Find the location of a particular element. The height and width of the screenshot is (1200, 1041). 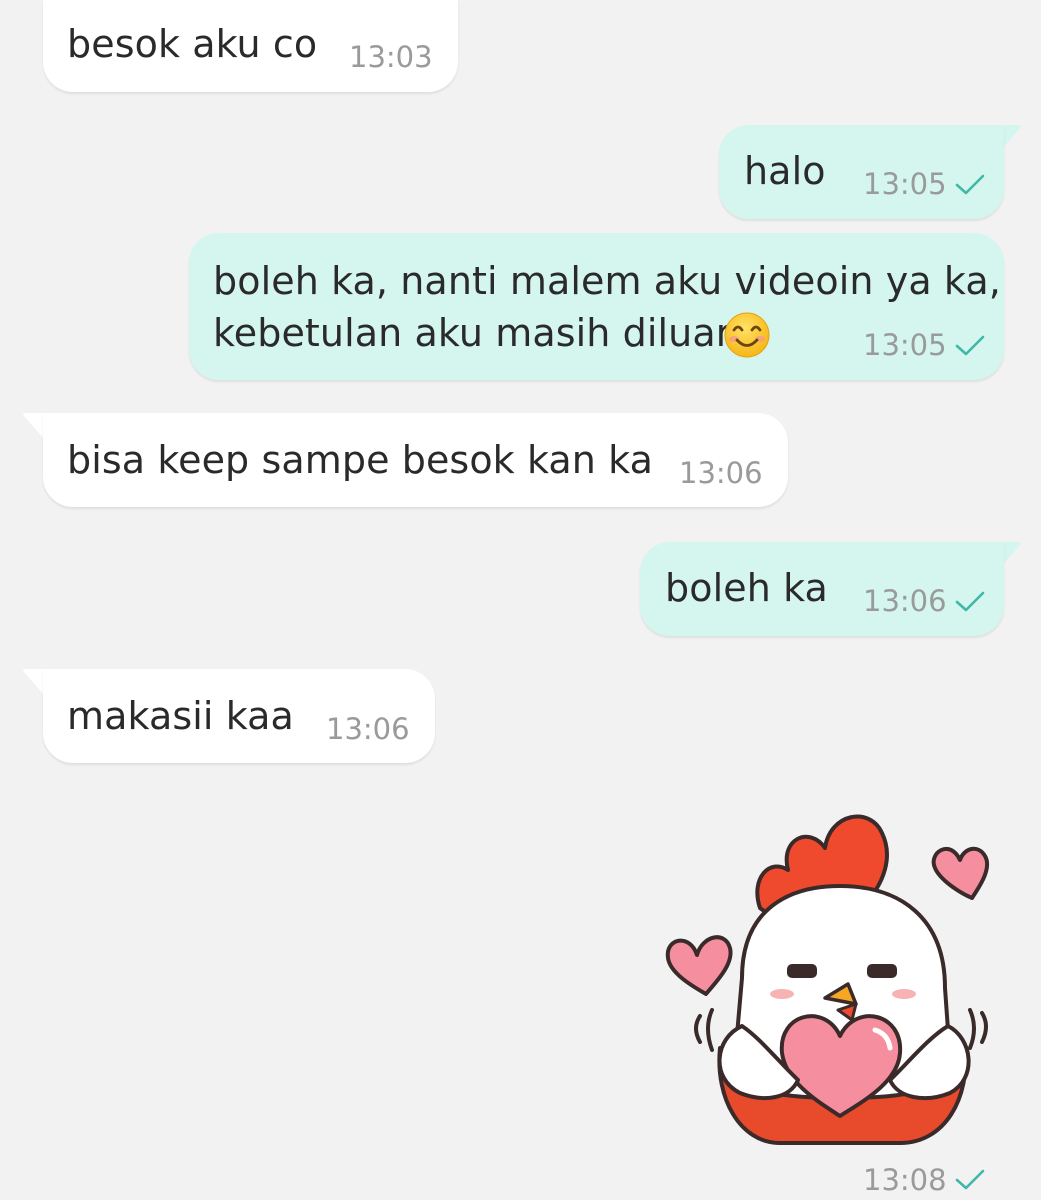

message-bubble-incoming: makasii kaa 13:06 is located at coordinates (239, 716).